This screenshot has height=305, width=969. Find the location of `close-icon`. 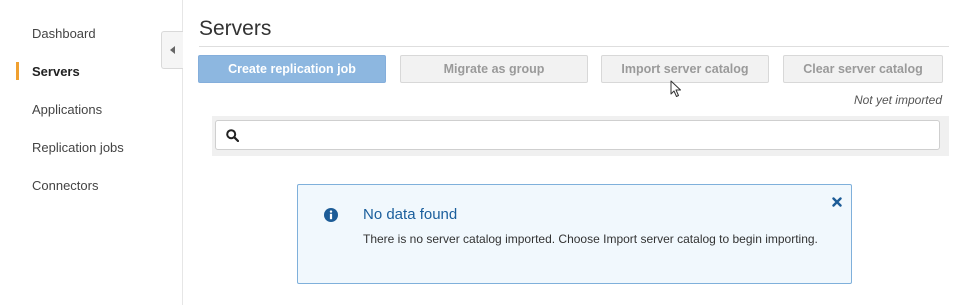

close-icon is located at coordinates (837, 203).